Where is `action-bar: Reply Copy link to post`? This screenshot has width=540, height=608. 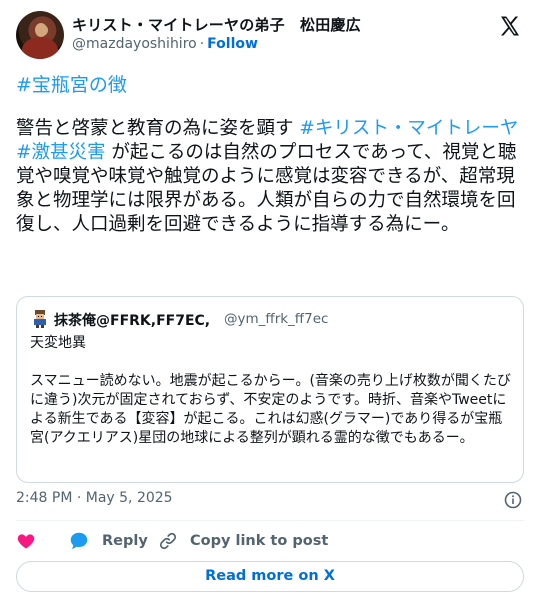
action-bar: Reply Copy link to post is located at coordinates (270, 541).